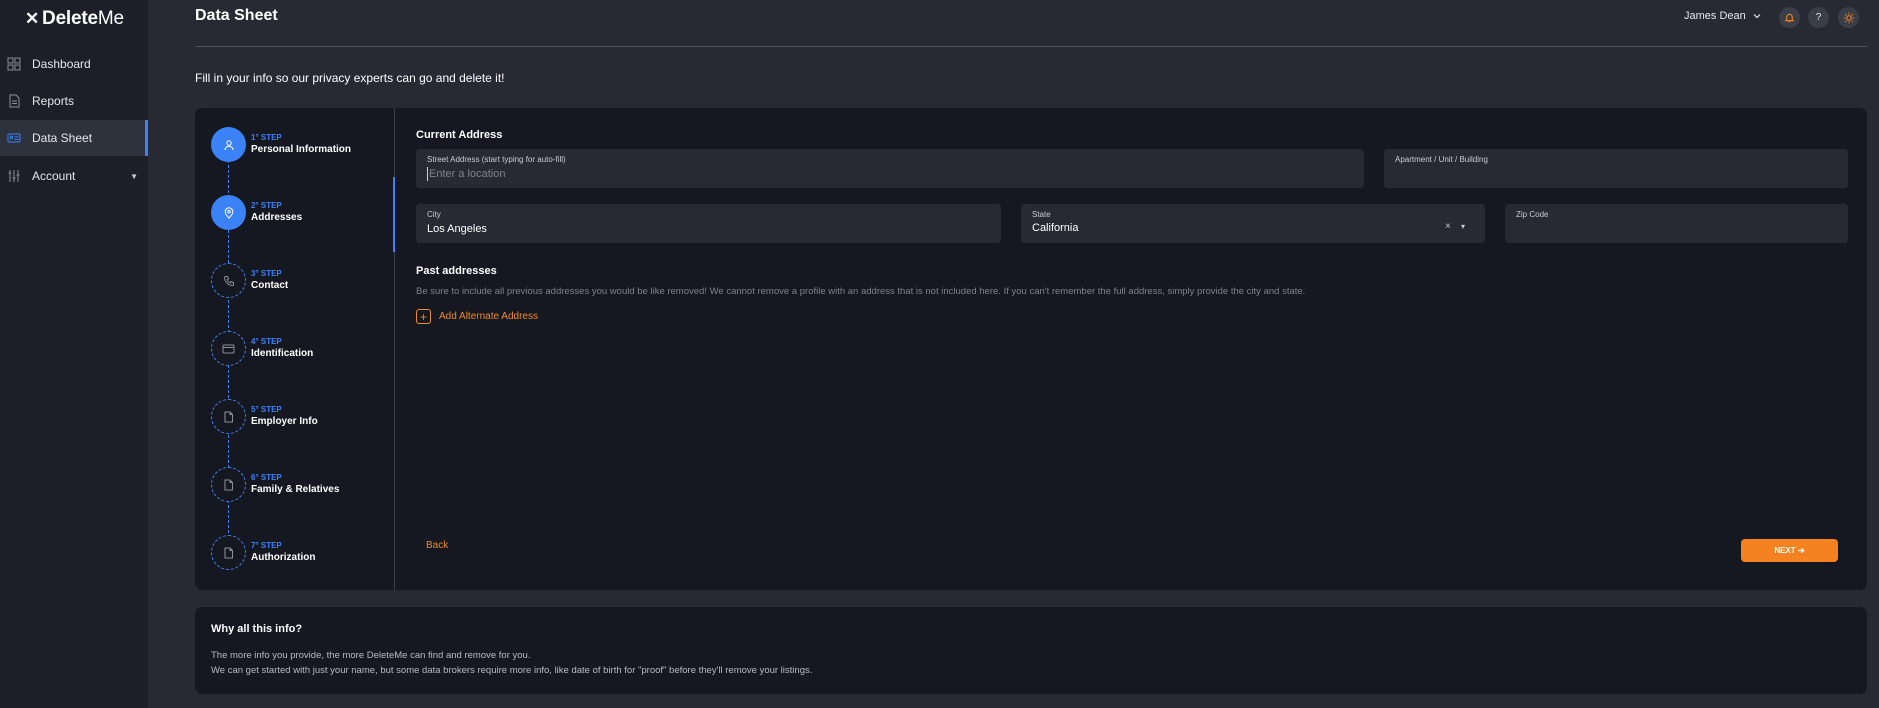  What do you see at coordinates (1789, 550) in the screenshot?
I see `next-button: NEXT ➔` at bounding box center [1789, 550].